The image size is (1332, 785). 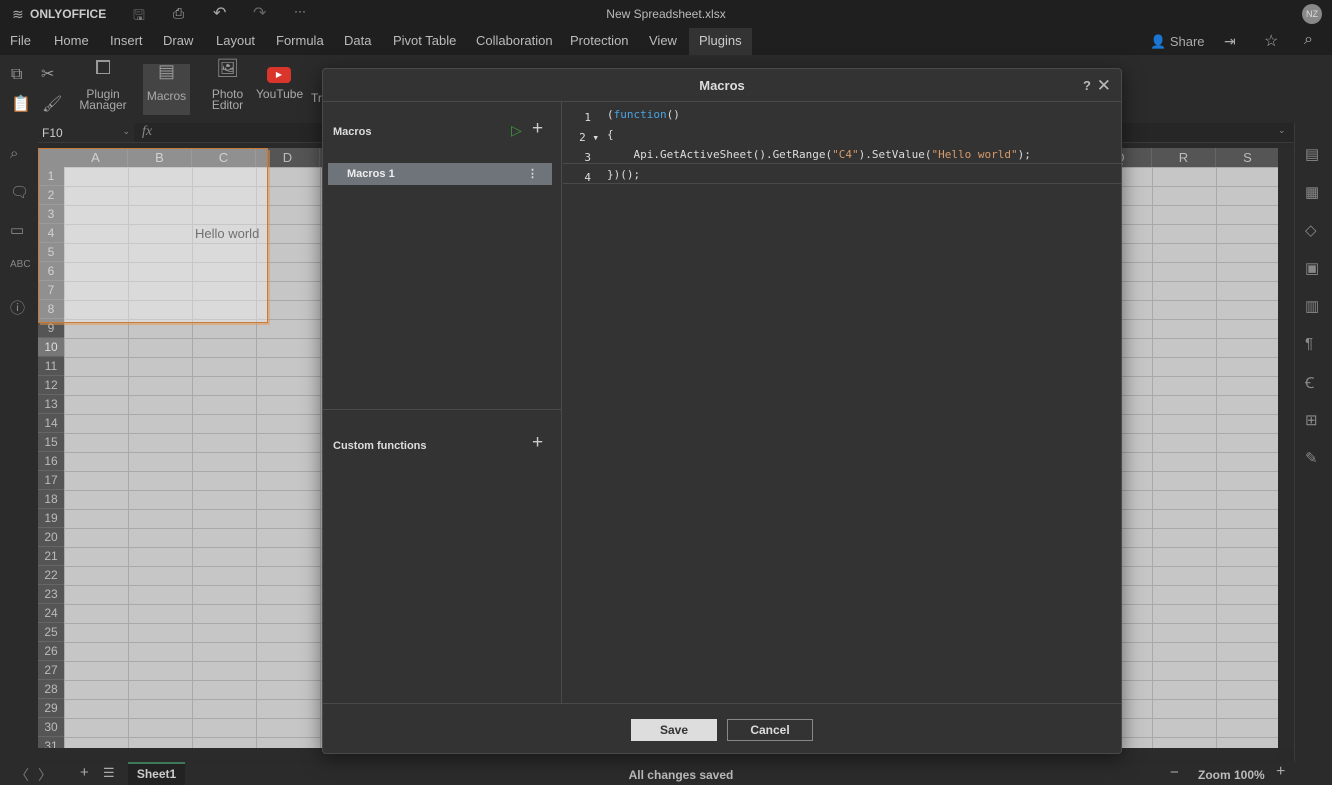 What do you see at coordinates (1312, 192) in the screenshot?
I see `table-icon: ▦` at bounding box center [1312, 192].